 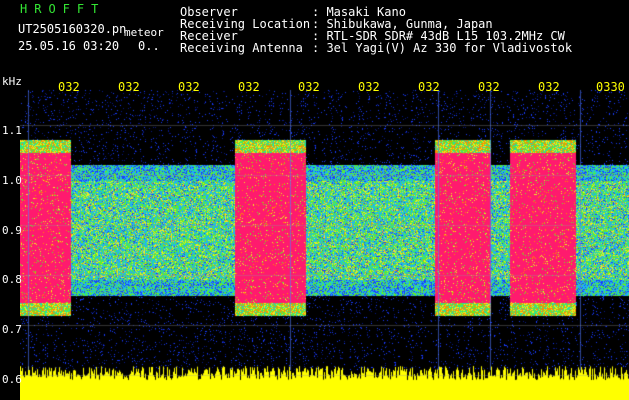 What do you see at coordinates (12, 279) in the screenshot?
I see `y-tick-label: 0.8` at bounding box center [12, 279].